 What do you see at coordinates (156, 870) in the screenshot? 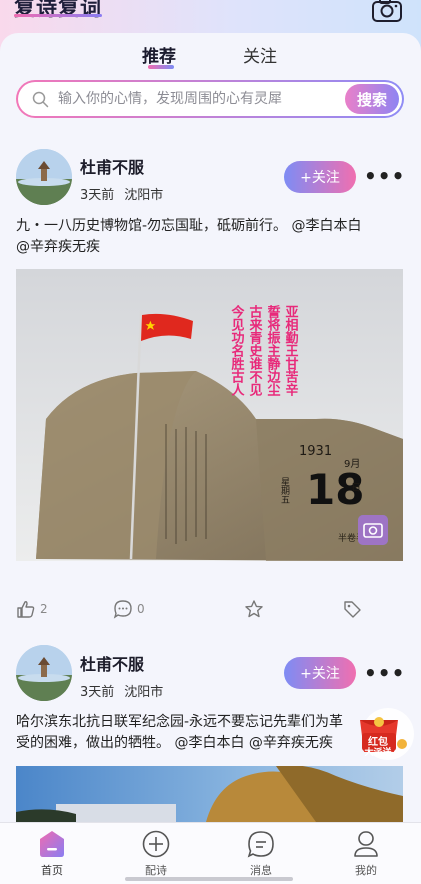
I see `nav-compose-label: 配诗` at bounding box center [156, 870].